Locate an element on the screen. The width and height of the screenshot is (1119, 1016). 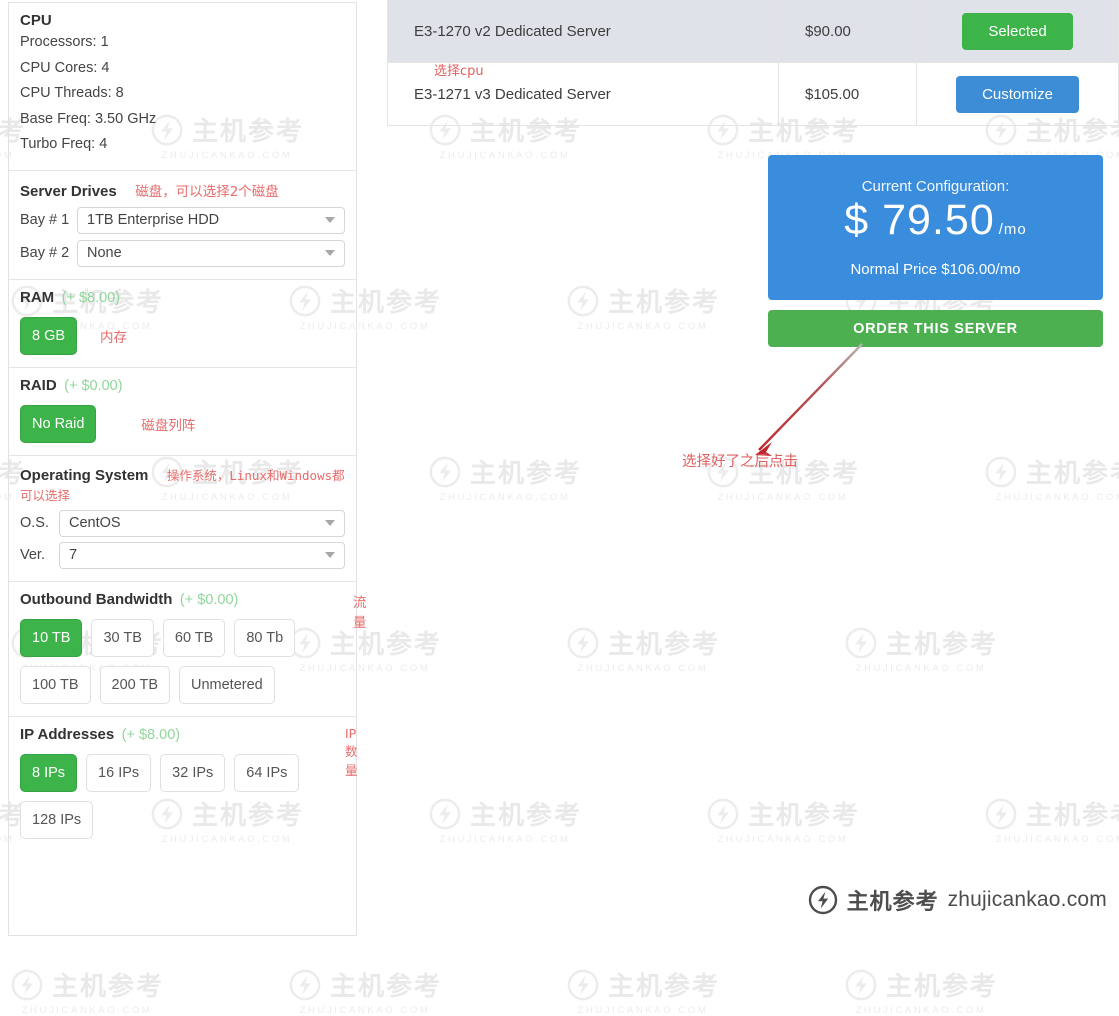
annotation-arrow-icon is located at coordinates (809, 399).